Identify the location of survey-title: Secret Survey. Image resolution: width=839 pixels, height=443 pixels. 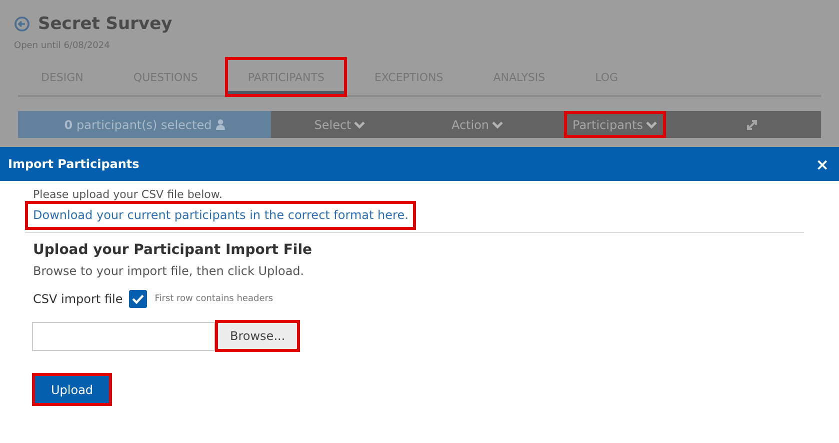
(105, 24).